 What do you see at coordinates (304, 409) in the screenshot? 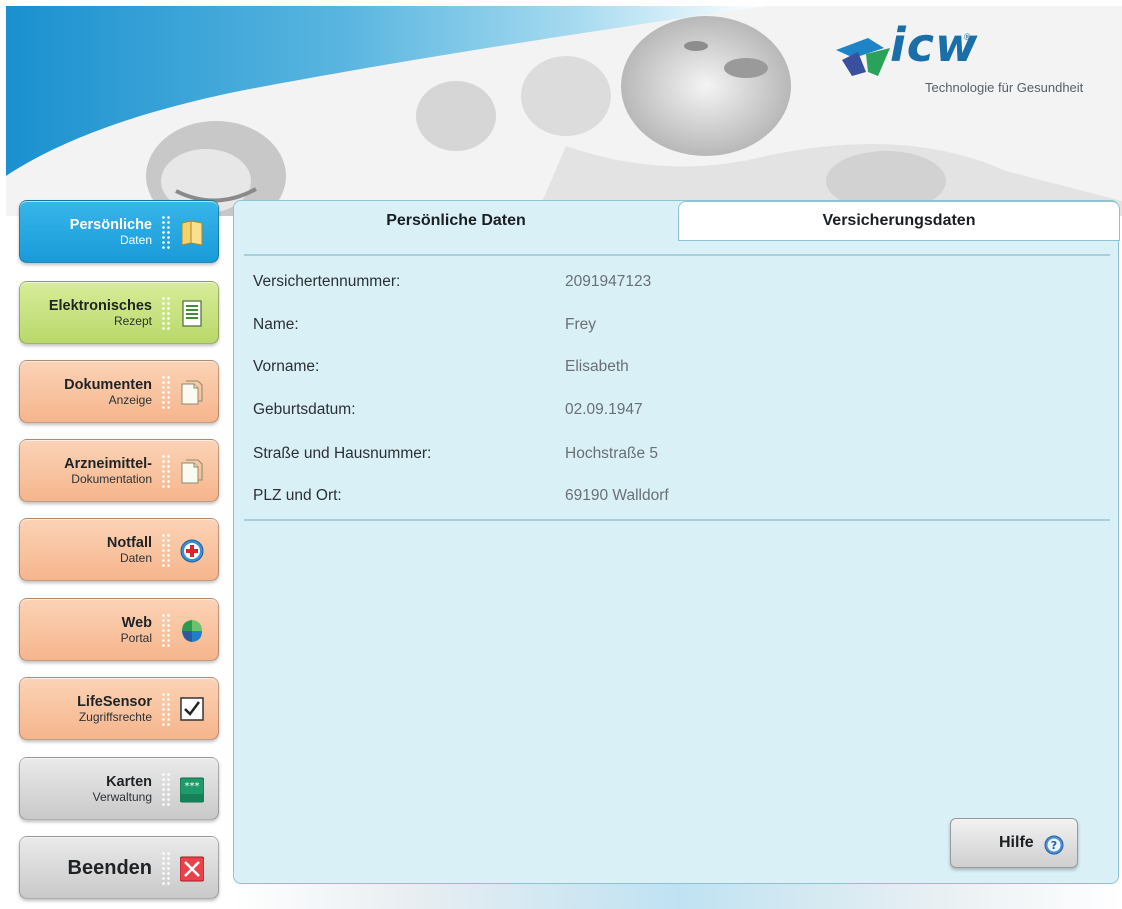
I see `field-label: Geburtsdatum:` at bounding box center [304, 409].